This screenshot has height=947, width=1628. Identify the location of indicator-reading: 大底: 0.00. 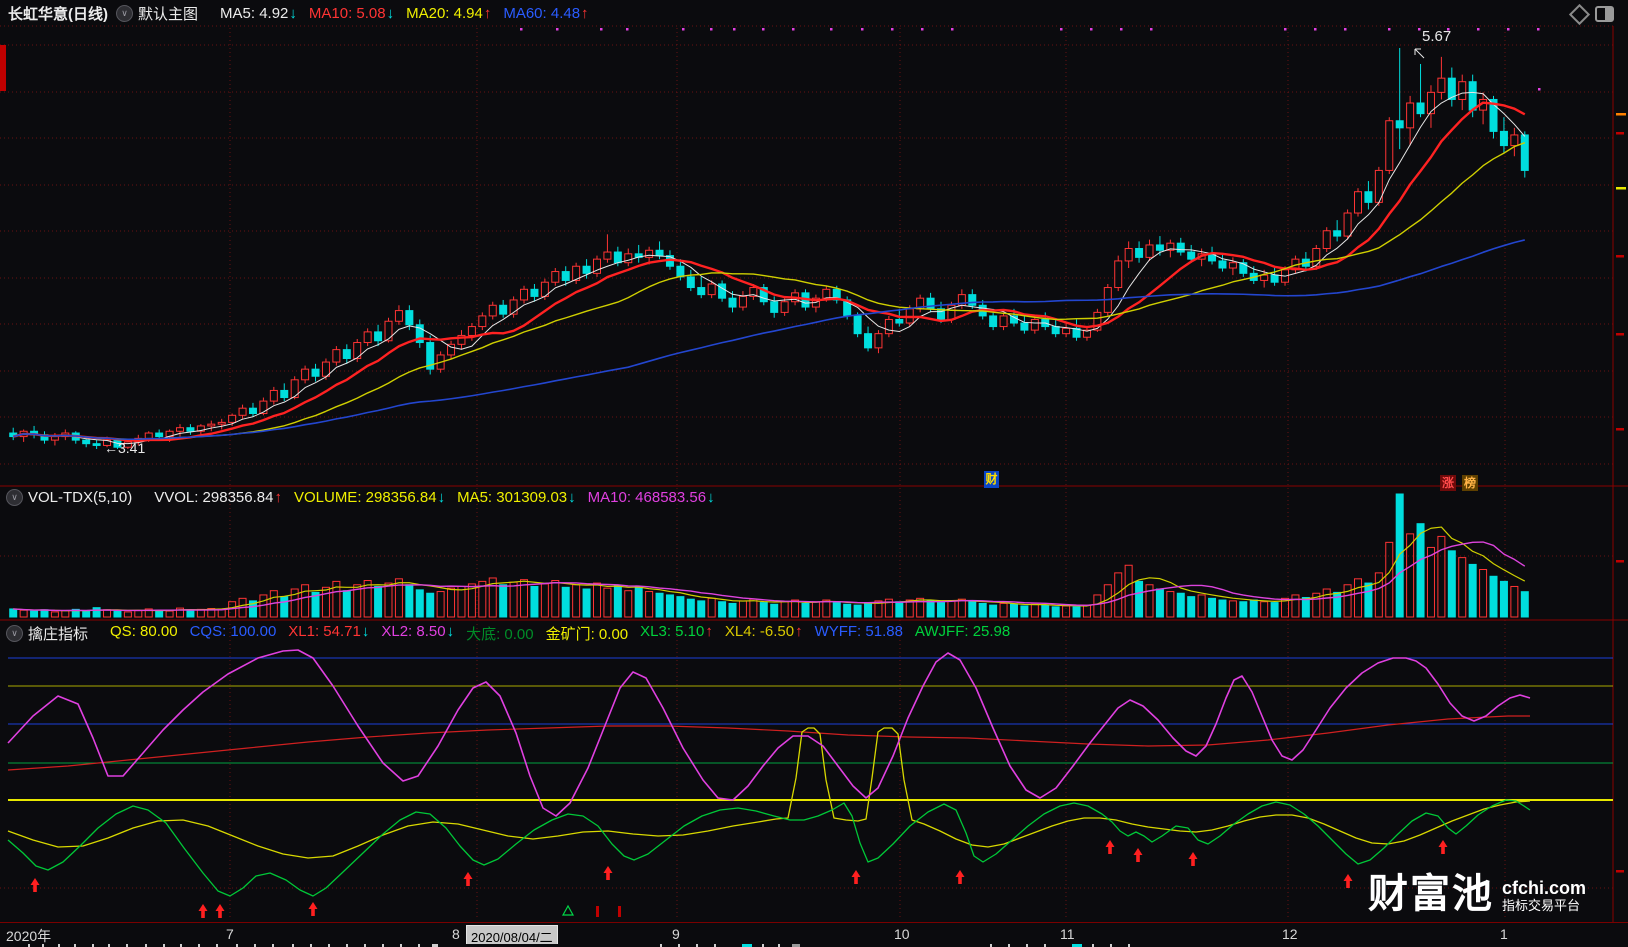
(500, 634).